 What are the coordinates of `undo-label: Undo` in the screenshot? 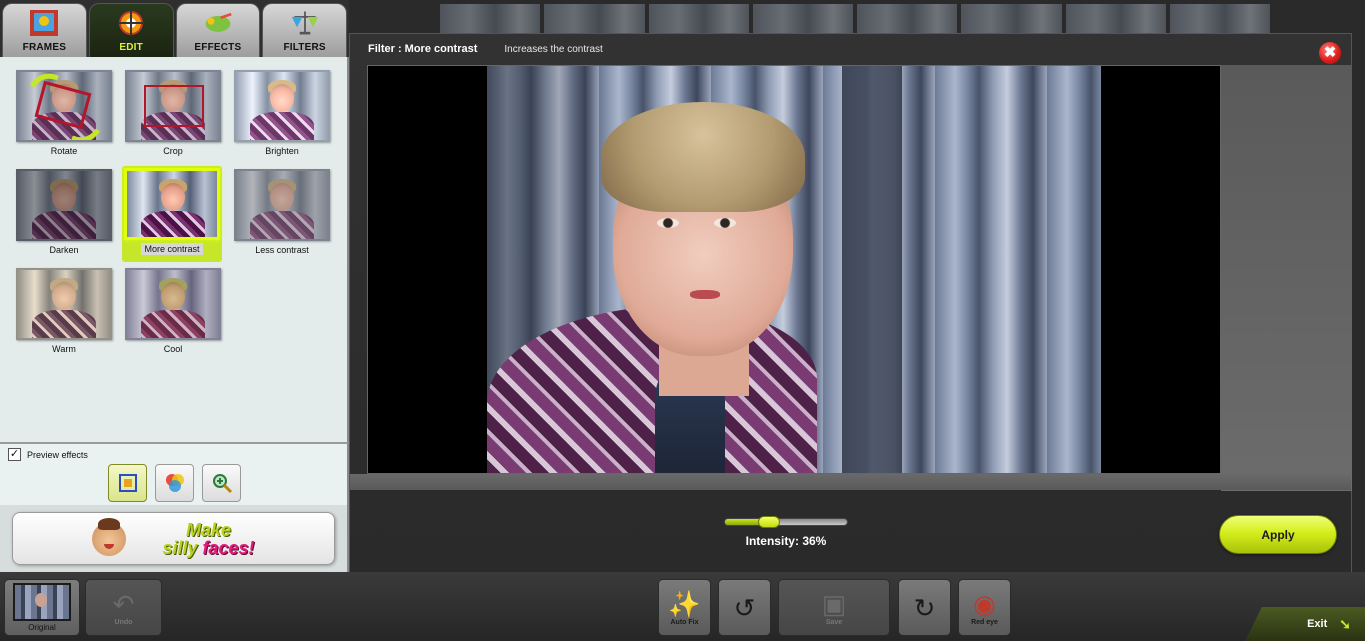 It's located at (123, 622).